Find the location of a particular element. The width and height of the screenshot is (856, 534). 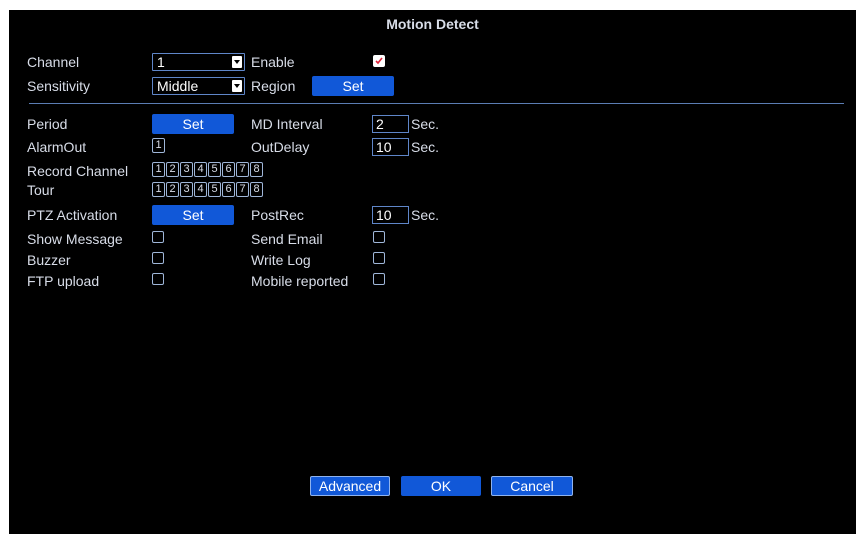

channel-select: 1 is located at coordinates (198, 62).